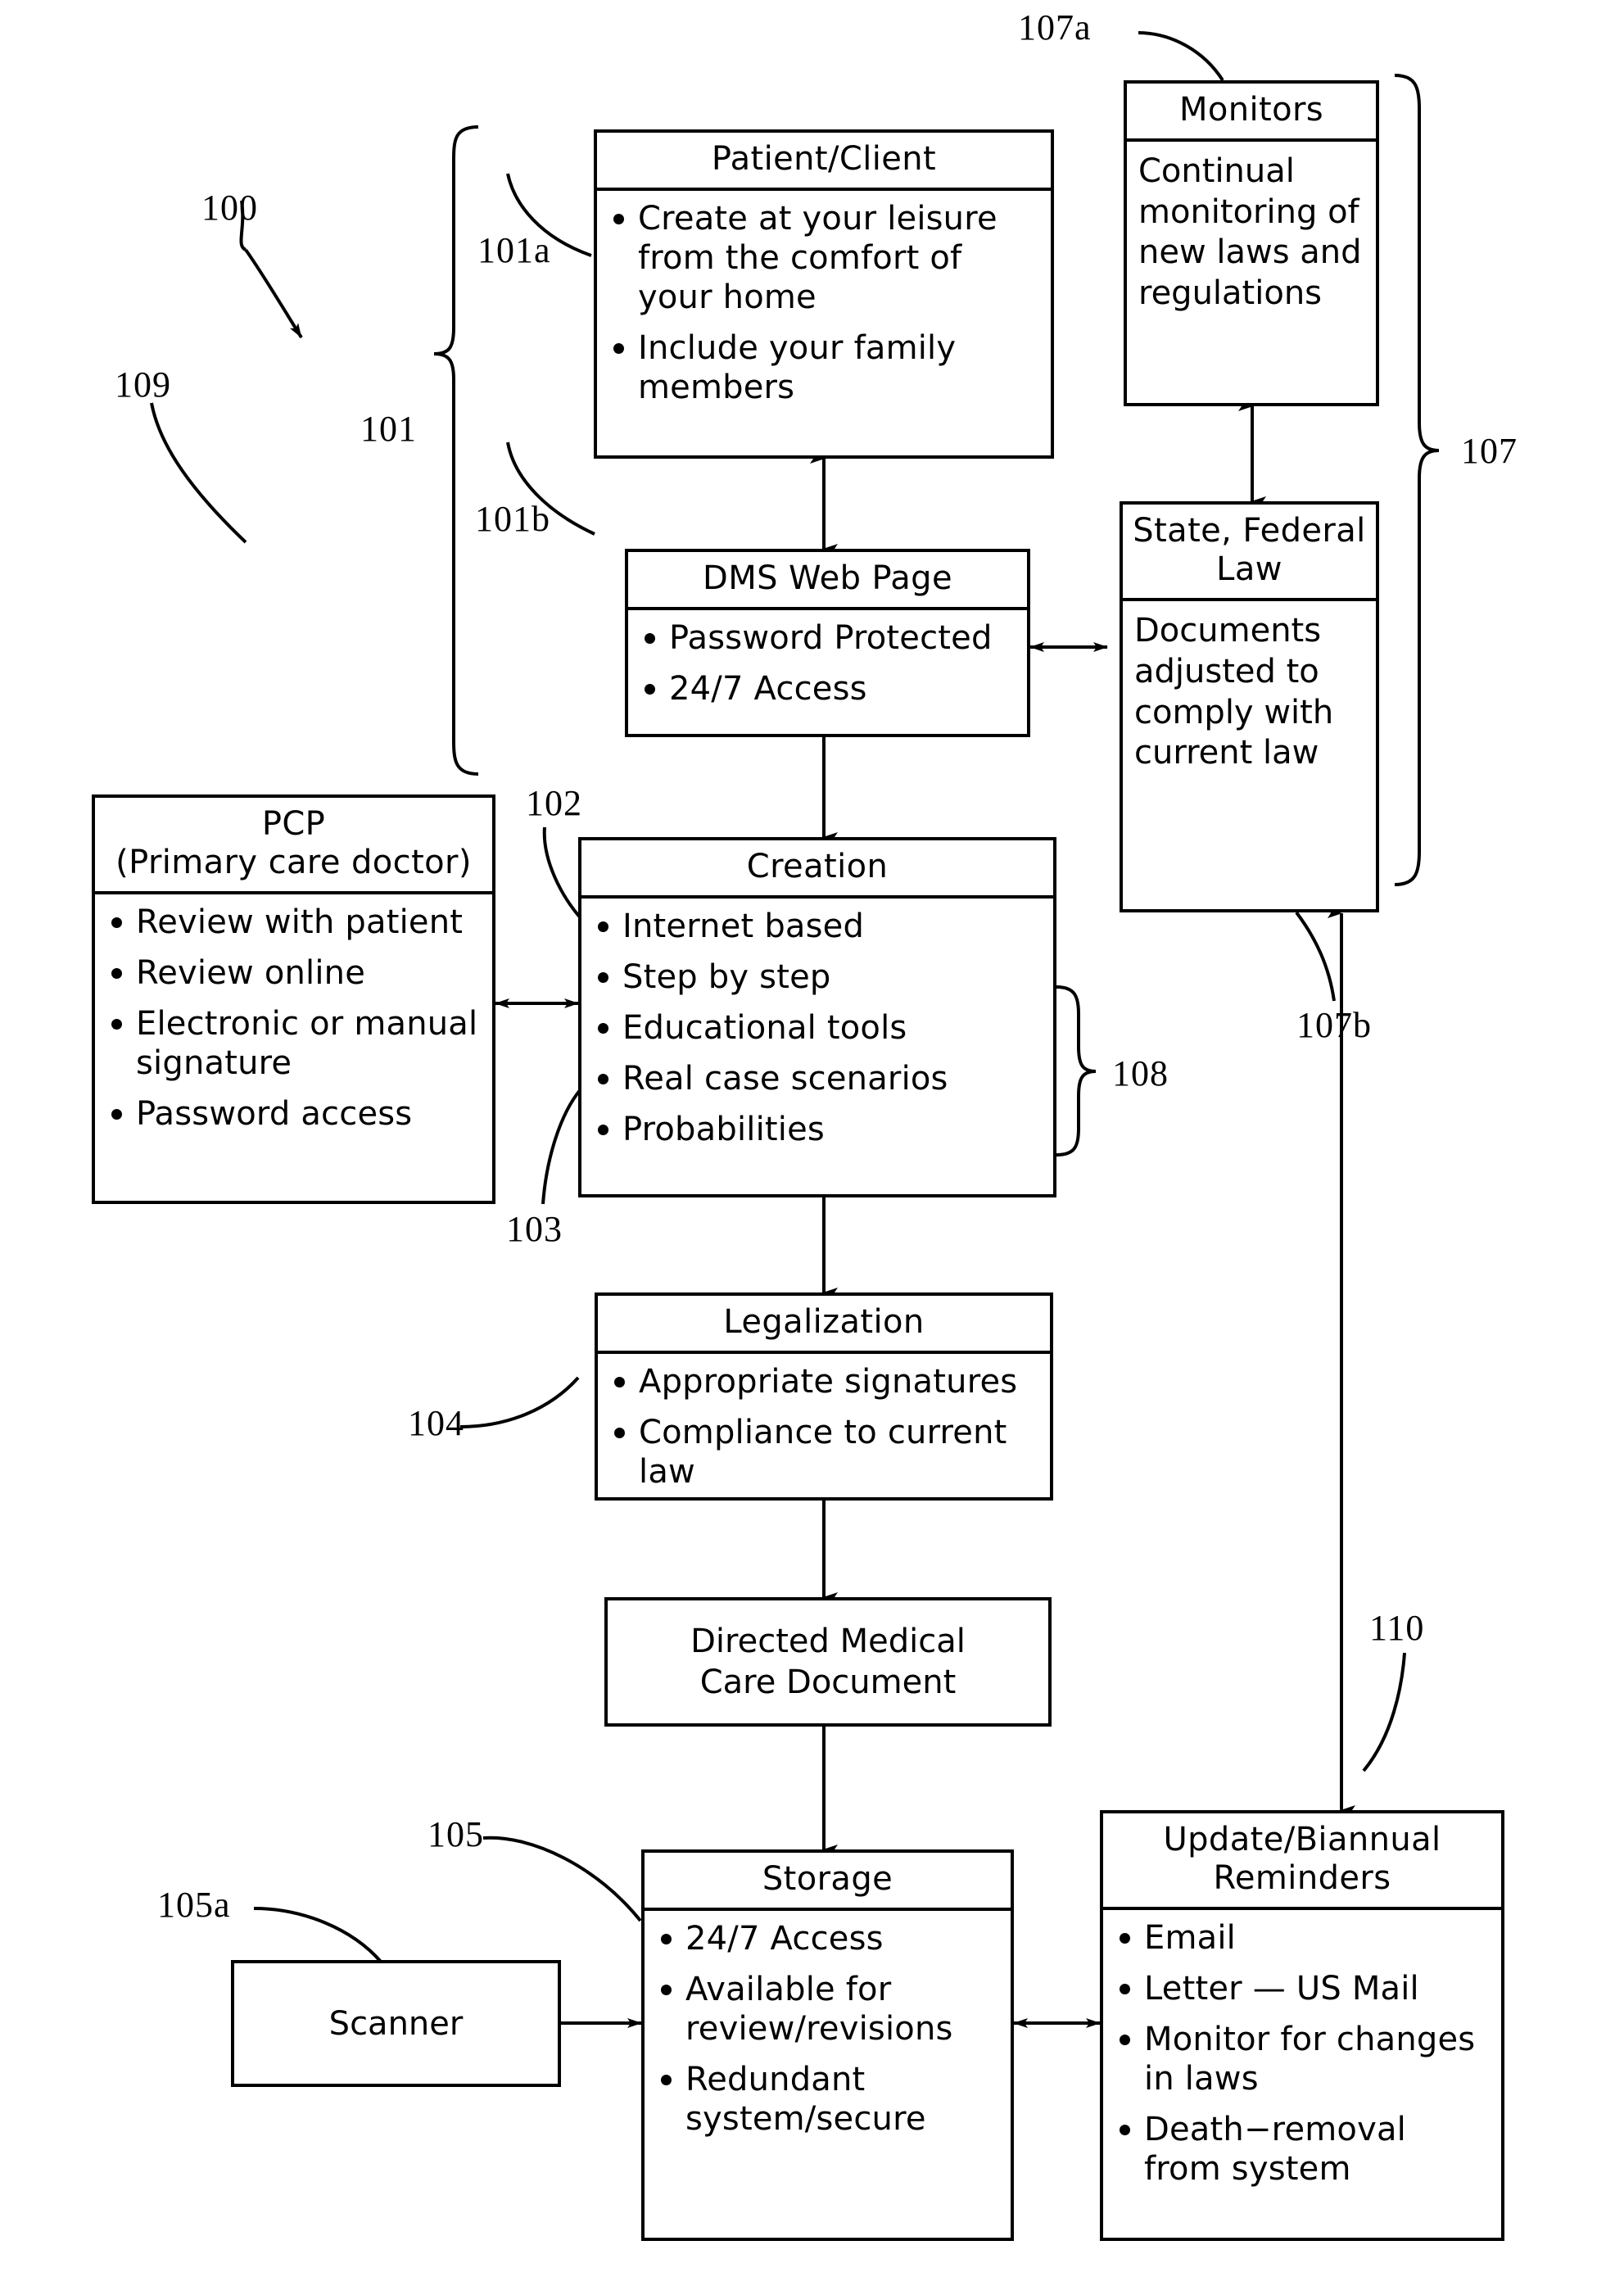  I want to click on ref-numeral-100: 100, so click(230, 208).